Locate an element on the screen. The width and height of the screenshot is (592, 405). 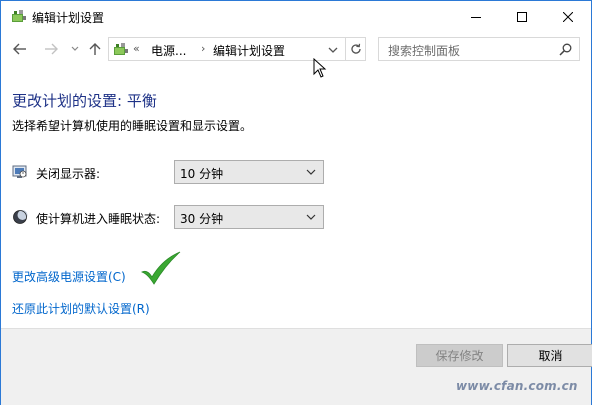
navigation-bar: « 电源... › 编辑计划设置 搜索控制面板 is located at coordinates (296, 50).